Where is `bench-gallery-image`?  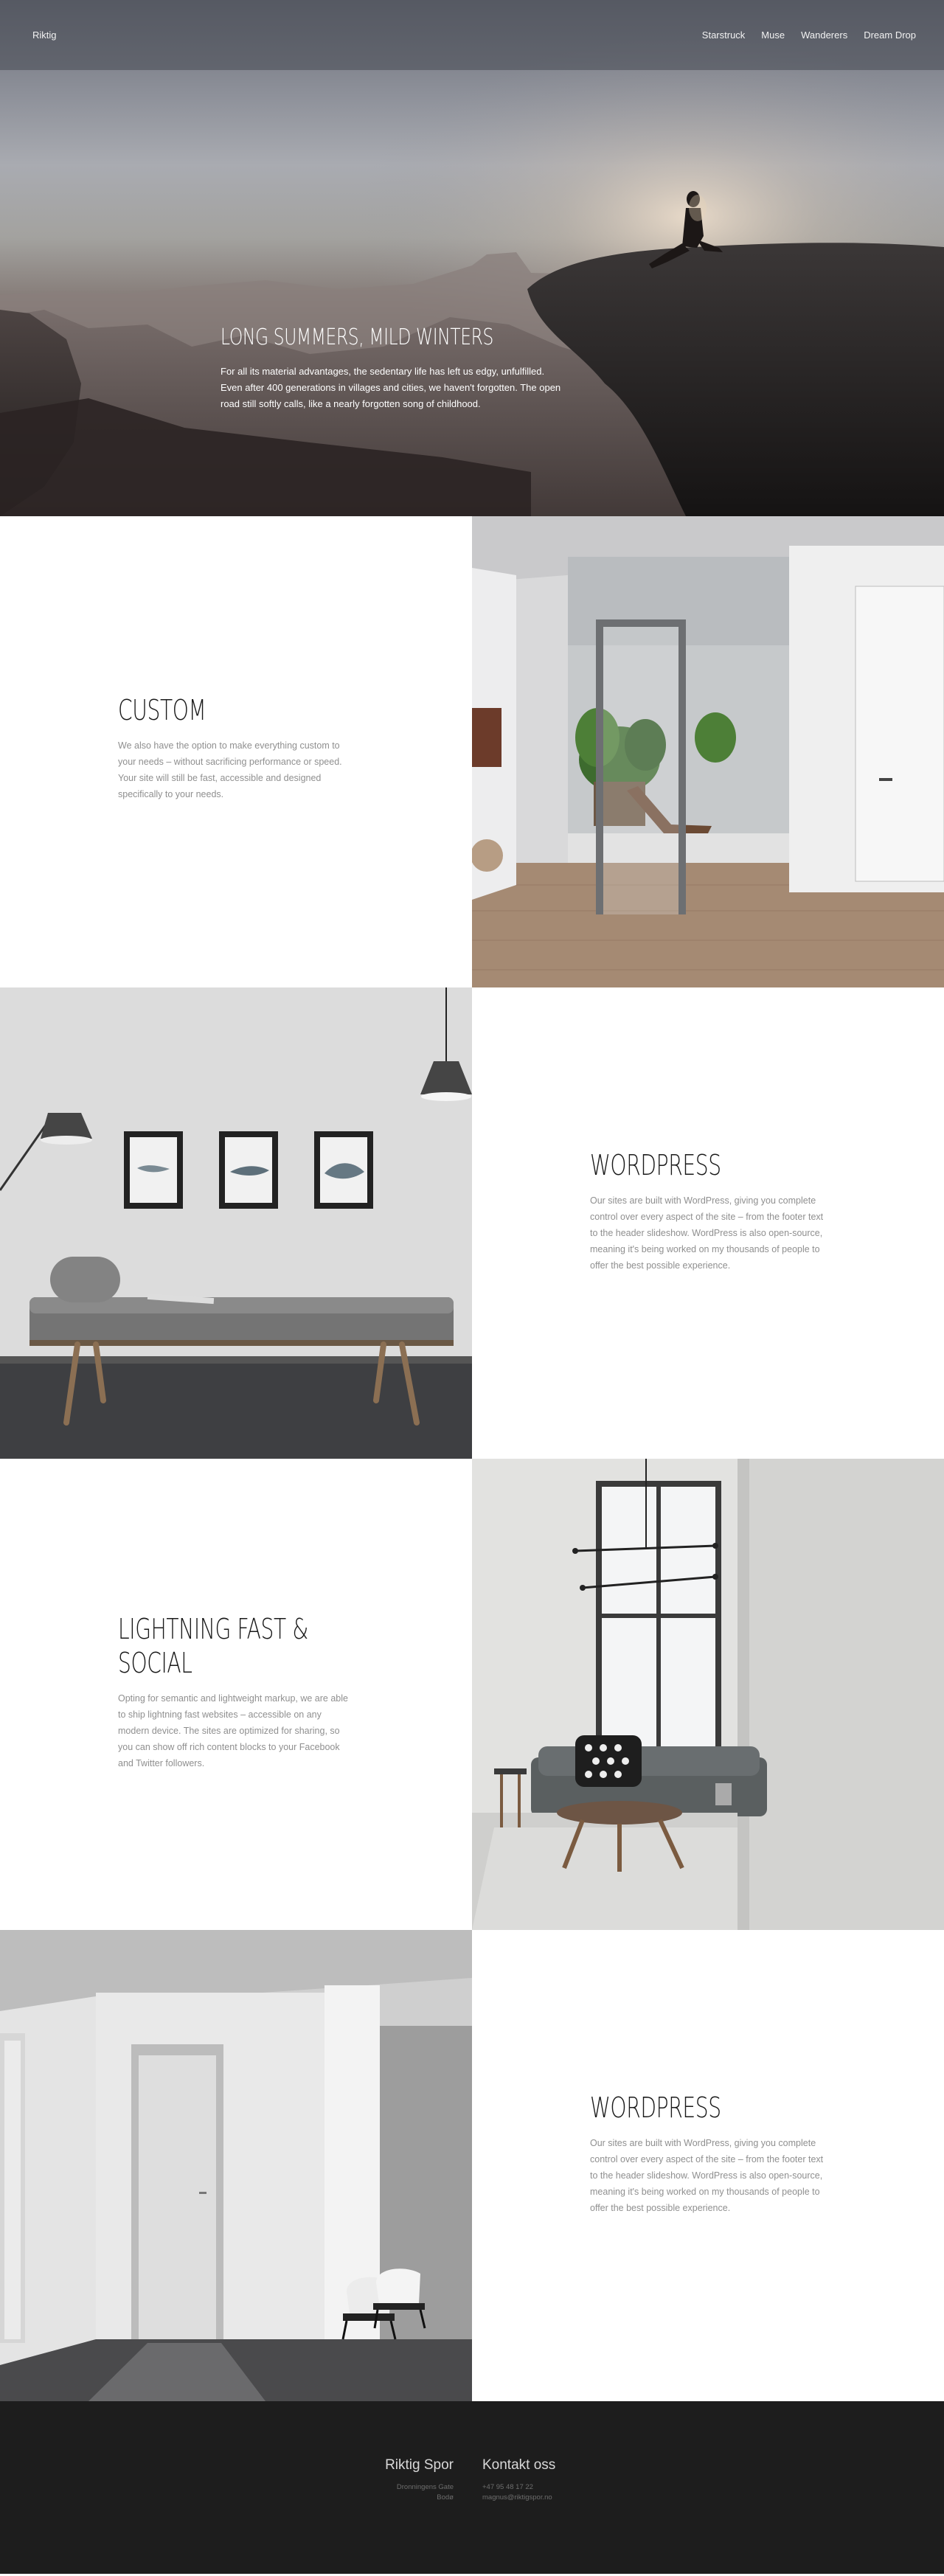 bench-gallery-image is located at coordinates (236, 1223).